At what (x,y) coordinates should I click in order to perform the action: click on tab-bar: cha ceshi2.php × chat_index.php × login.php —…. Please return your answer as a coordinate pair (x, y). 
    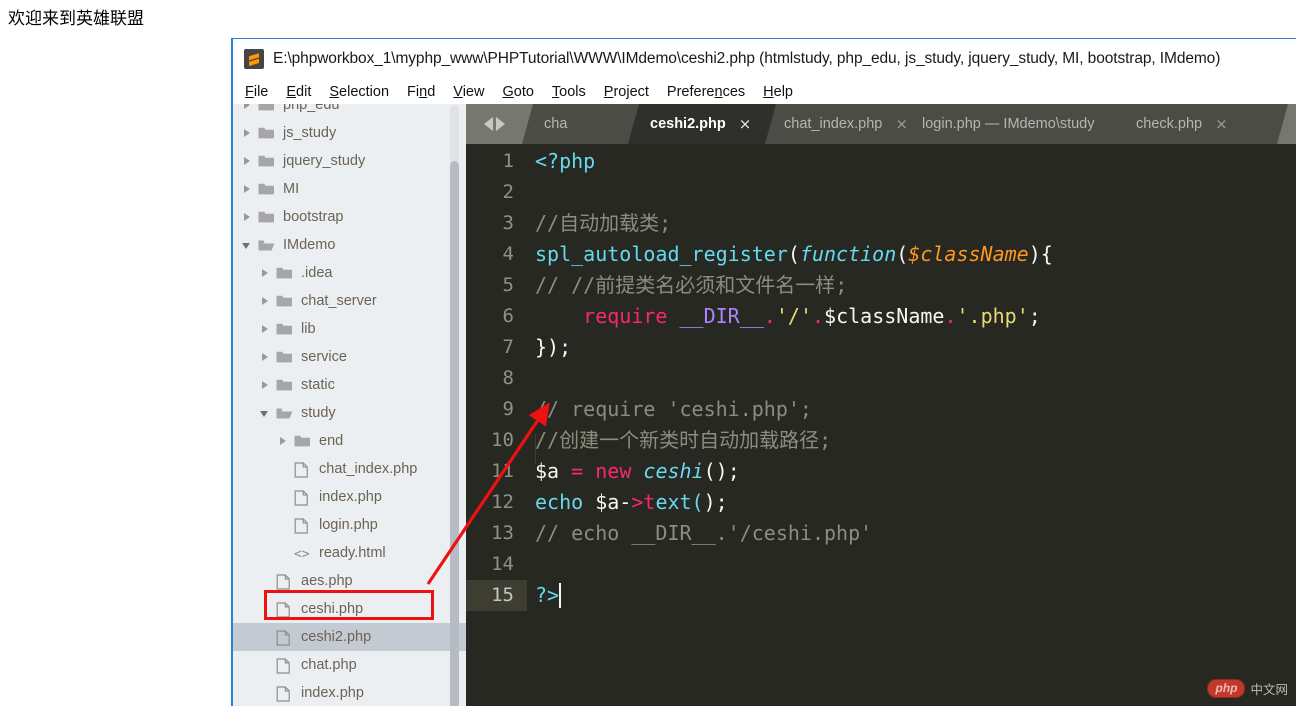
    Looking at the image, I should click on (881, 124).